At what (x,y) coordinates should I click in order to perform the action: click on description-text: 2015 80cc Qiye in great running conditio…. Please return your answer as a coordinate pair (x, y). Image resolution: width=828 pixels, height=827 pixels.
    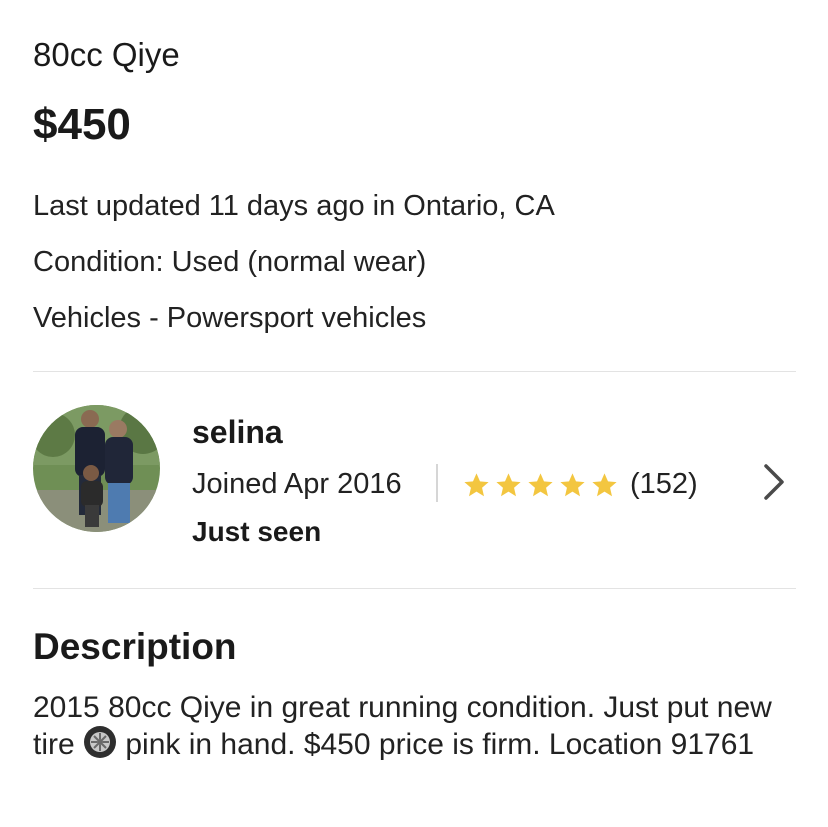
    Looking at the image, I should click on (408, 726).